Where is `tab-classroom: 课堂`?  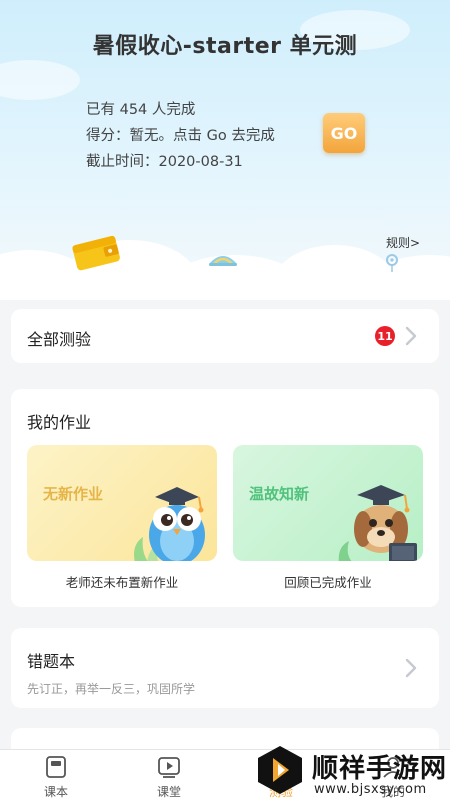
tab-classroom: 课堂 is located at coordinates (169, 775).